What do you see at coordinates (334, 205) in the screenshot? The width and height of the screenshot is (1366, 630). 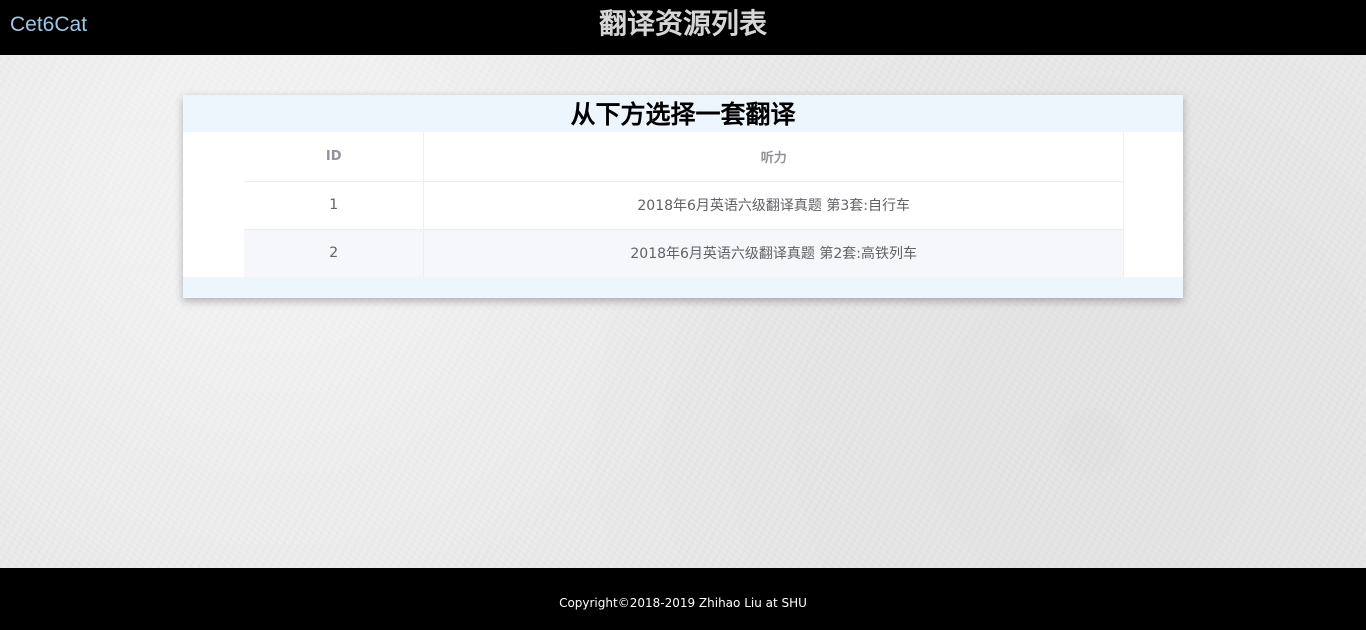 I see `row-id-cell: 1` at bounding box center [334, 205].